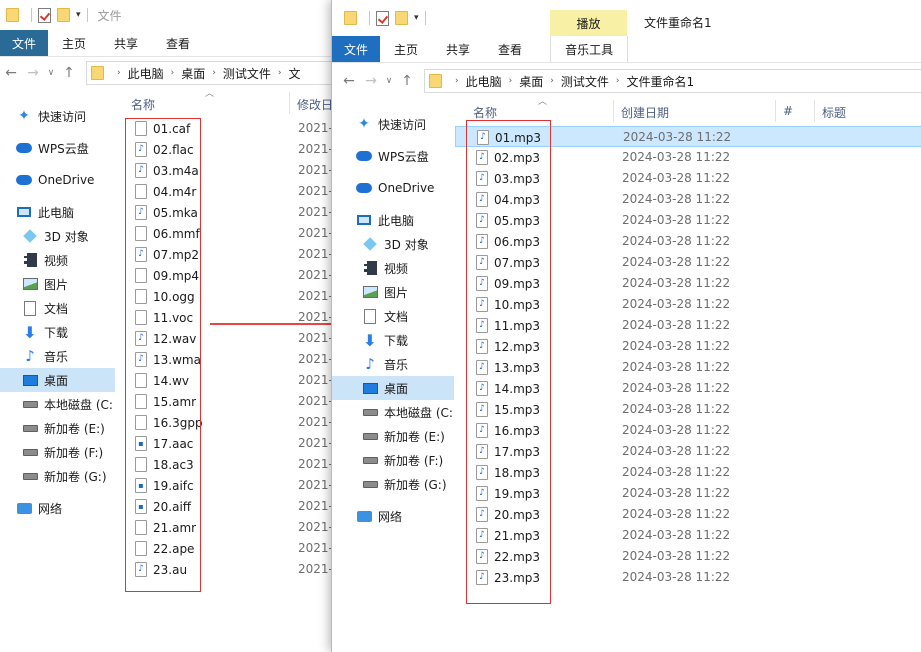  What do you see at coordinates (688, 220) in the screenshot?
I see `file-row: 05.mp3 2024-03-28 11:22` at bounding box center [688, 220].